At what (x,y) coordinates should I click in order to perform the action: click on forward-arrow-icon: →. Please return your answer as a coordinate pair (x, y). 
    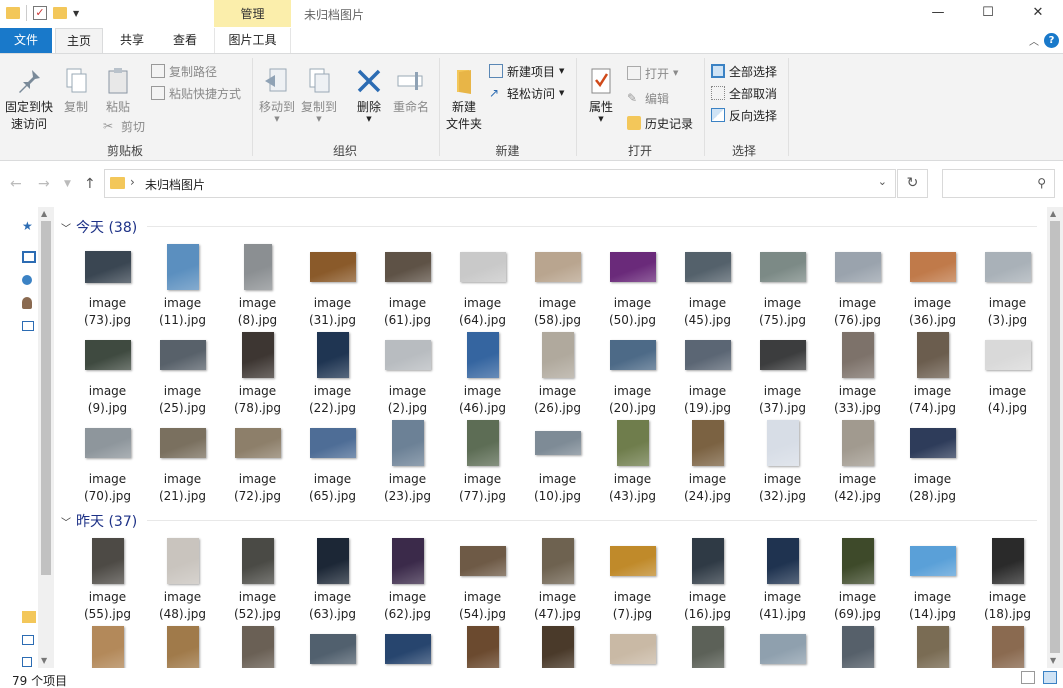
    Looking at the image, I should click on (44, 184).